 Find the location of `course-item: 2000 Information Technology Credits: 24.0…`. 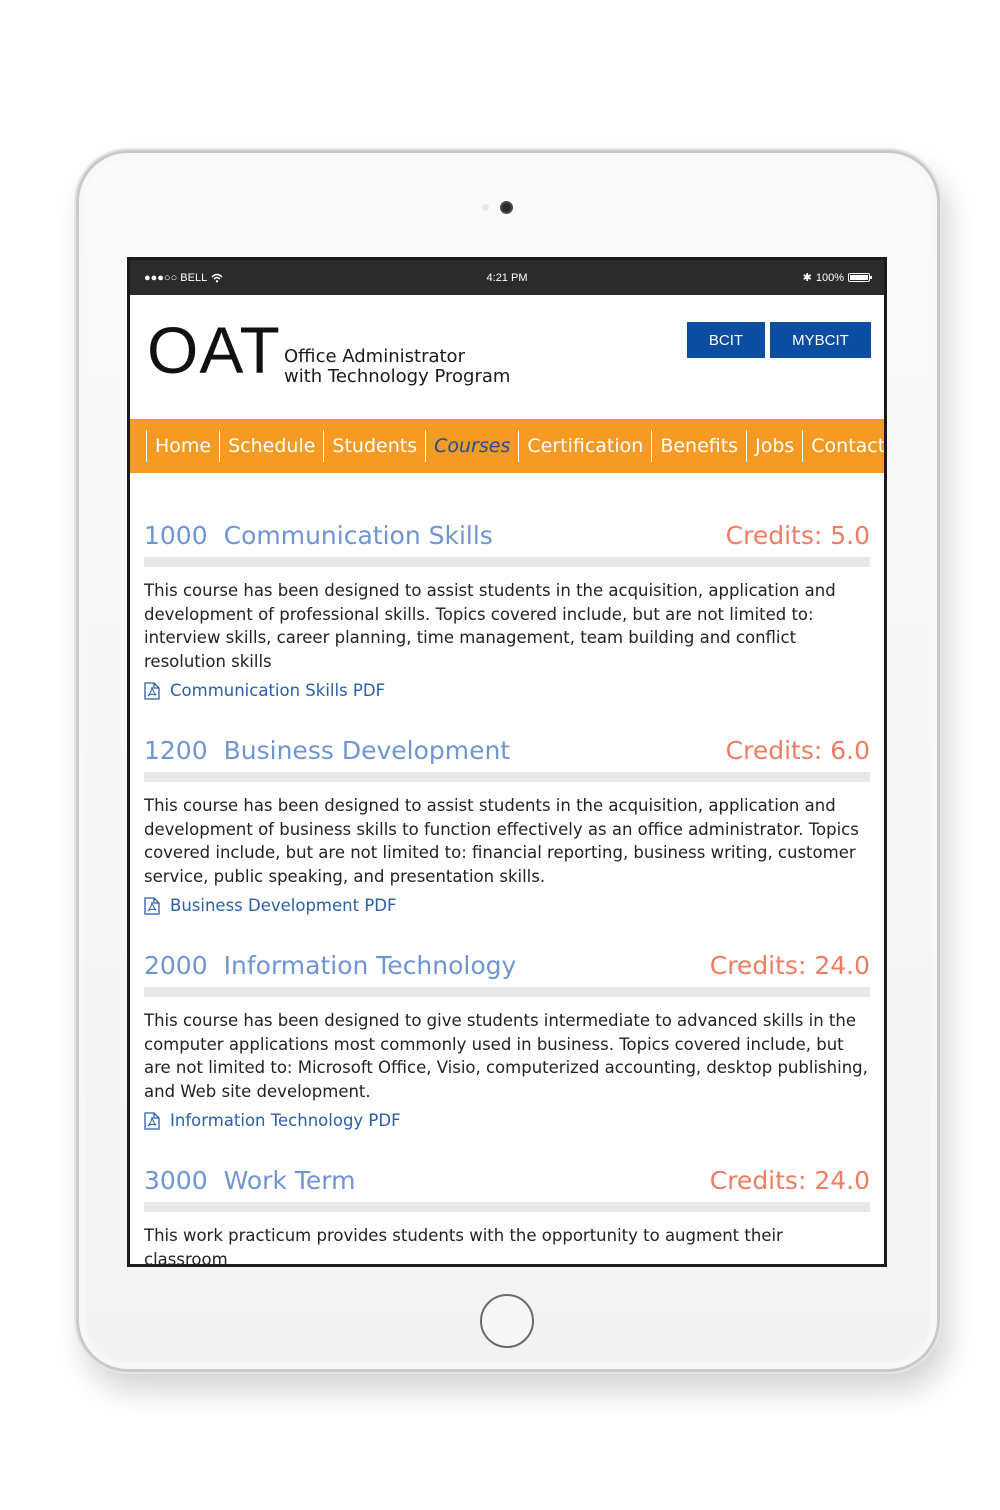

course-item: 2000 Information Technology Credits: 24.0… is located at coordinates (507, 1040).